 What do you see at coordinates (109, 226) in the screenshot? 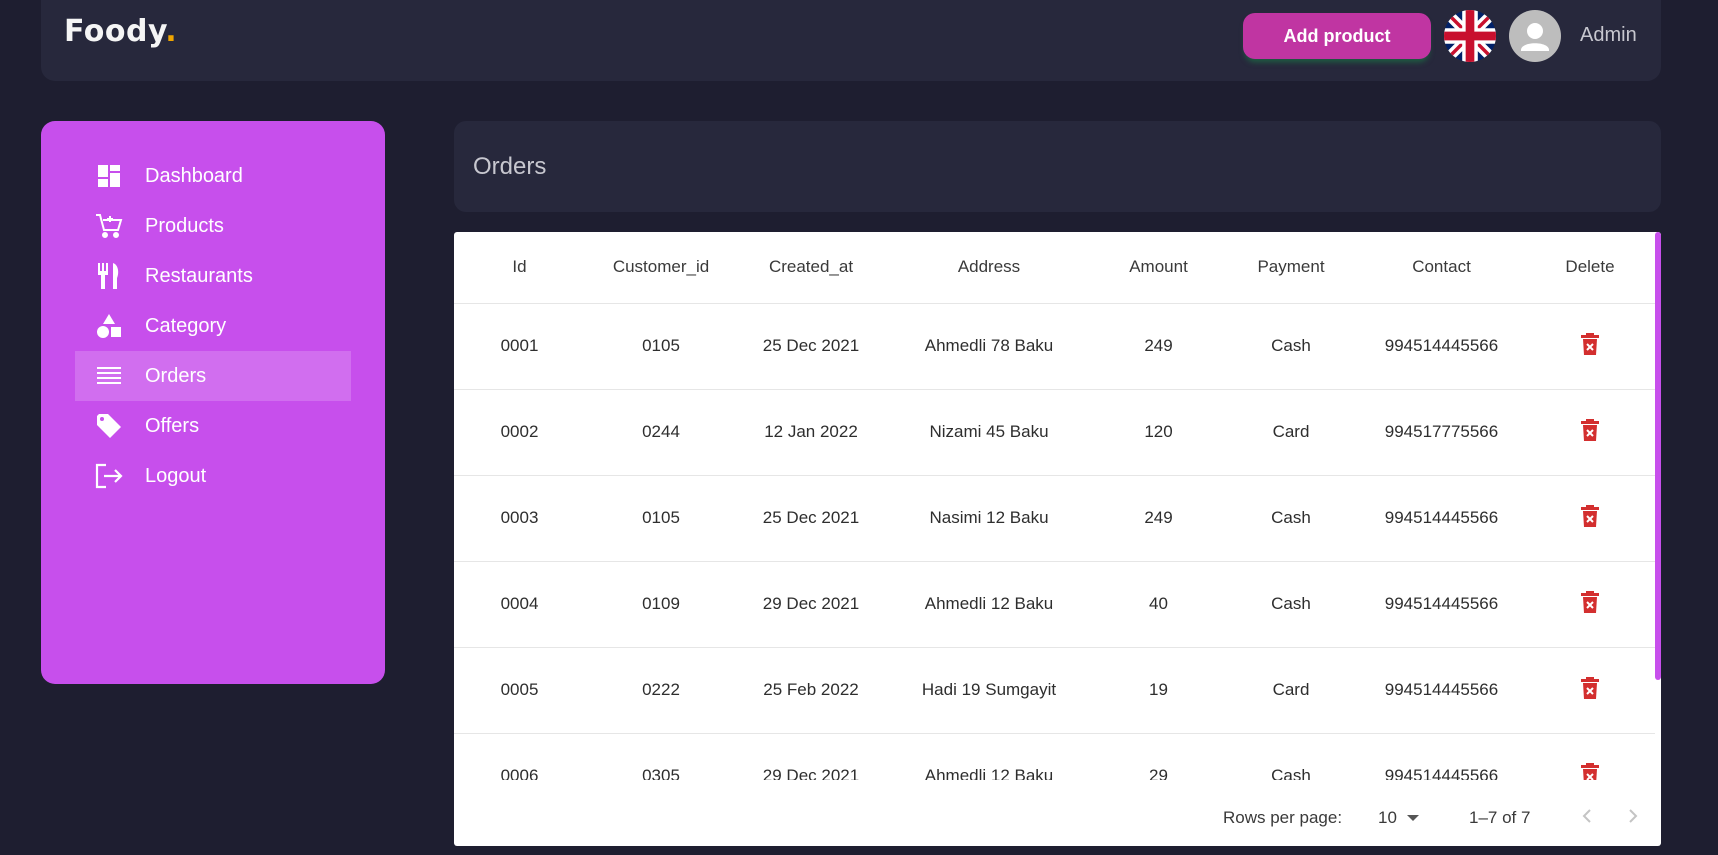
I see `cart-icon` at bounding box center [109, 226].